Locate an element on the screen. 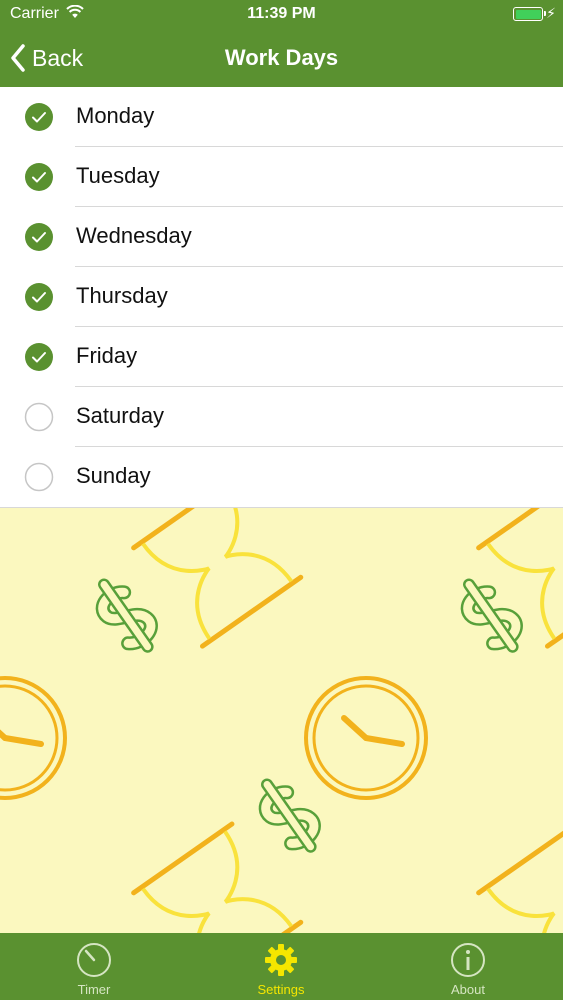 The height and width of the screenshot is (1000, 563). battery-icon is located at coordinates (529, 14).